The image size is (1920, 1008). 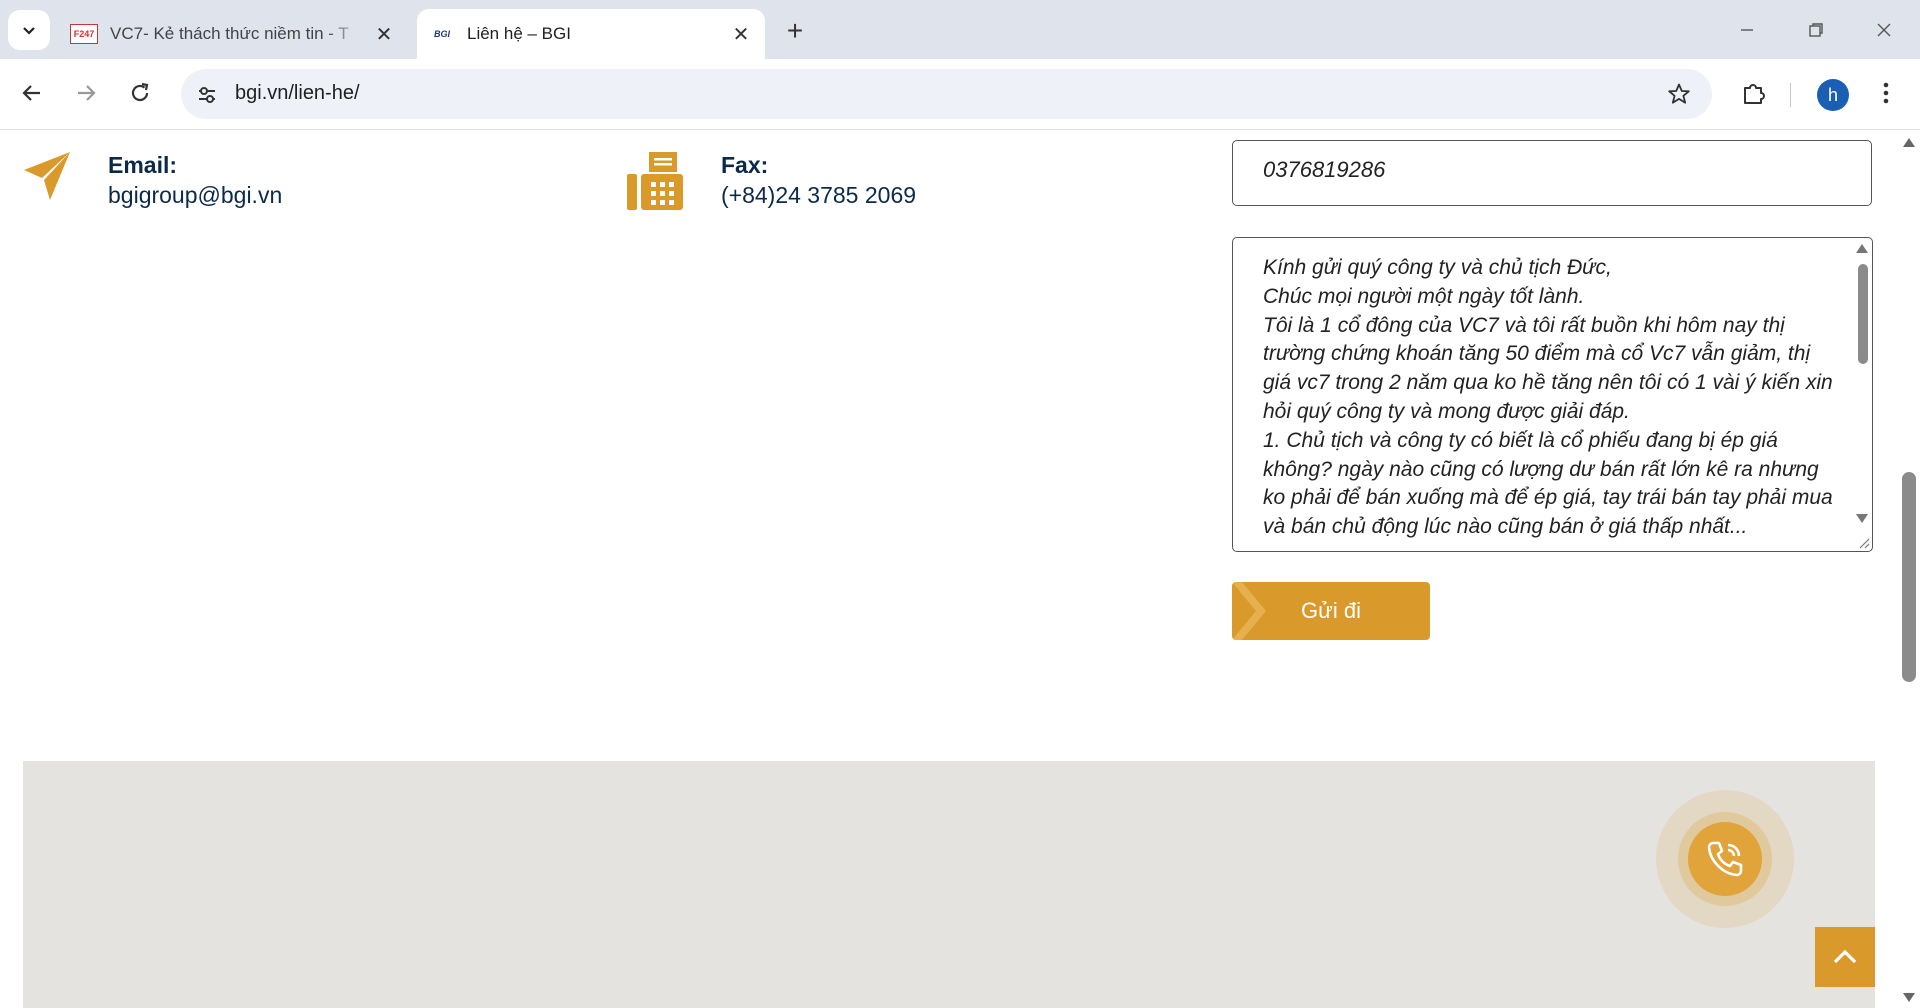 What do you see at coordinates (1863, 314) in the screenshot?
I see `message-scroll-thumb` at bounding box center [1863, 314].